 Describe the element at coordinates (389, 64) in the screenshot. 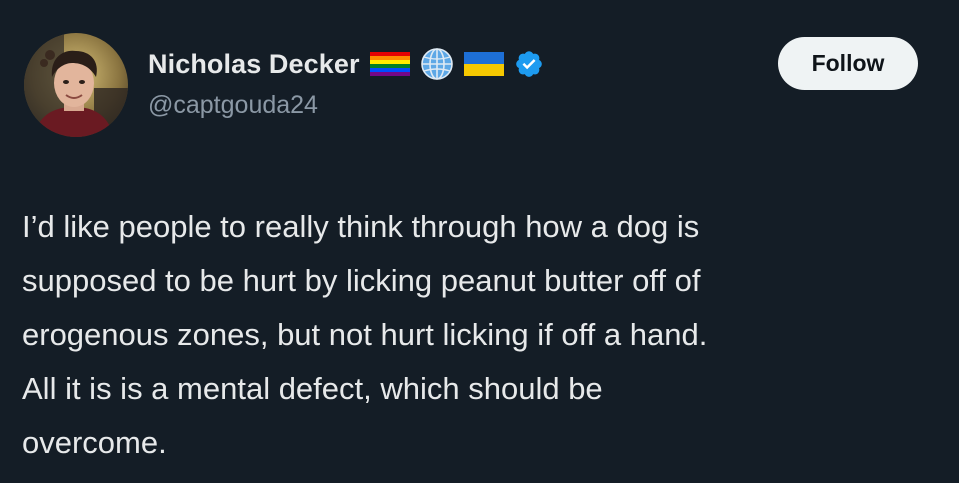

I see `rainbow-flag-icon` at that location.